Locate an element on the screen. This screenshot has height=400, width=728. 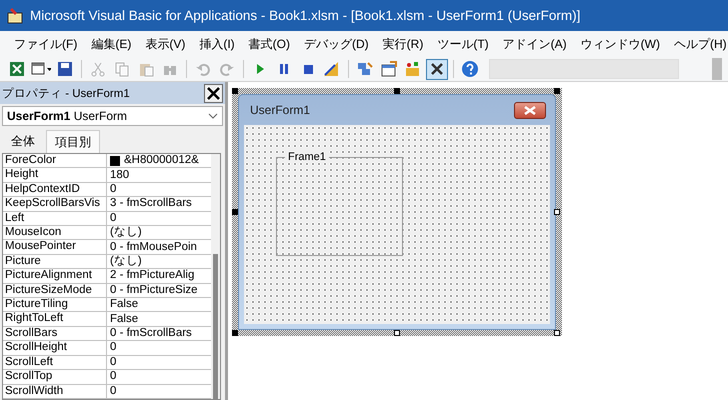
property-name: MousePointer is located at coordinates (55, 247).